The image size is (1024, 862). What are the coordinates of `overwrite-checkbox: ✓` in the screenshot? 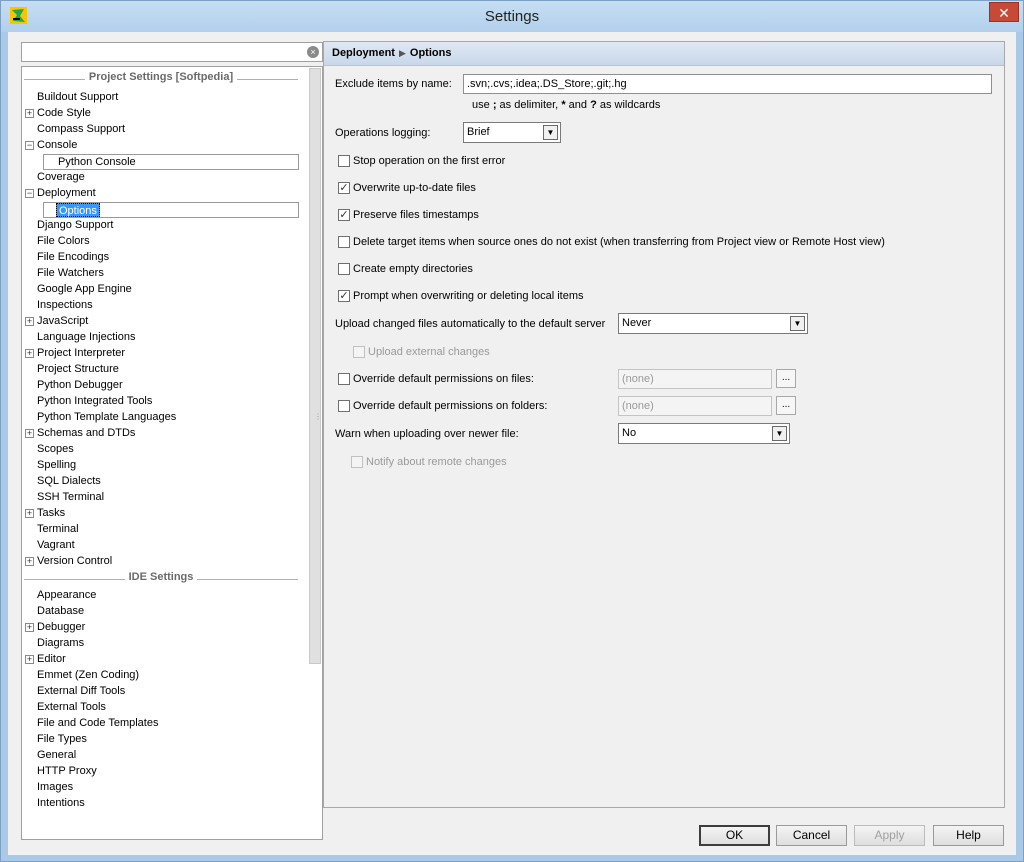 It's located at (344, 188).